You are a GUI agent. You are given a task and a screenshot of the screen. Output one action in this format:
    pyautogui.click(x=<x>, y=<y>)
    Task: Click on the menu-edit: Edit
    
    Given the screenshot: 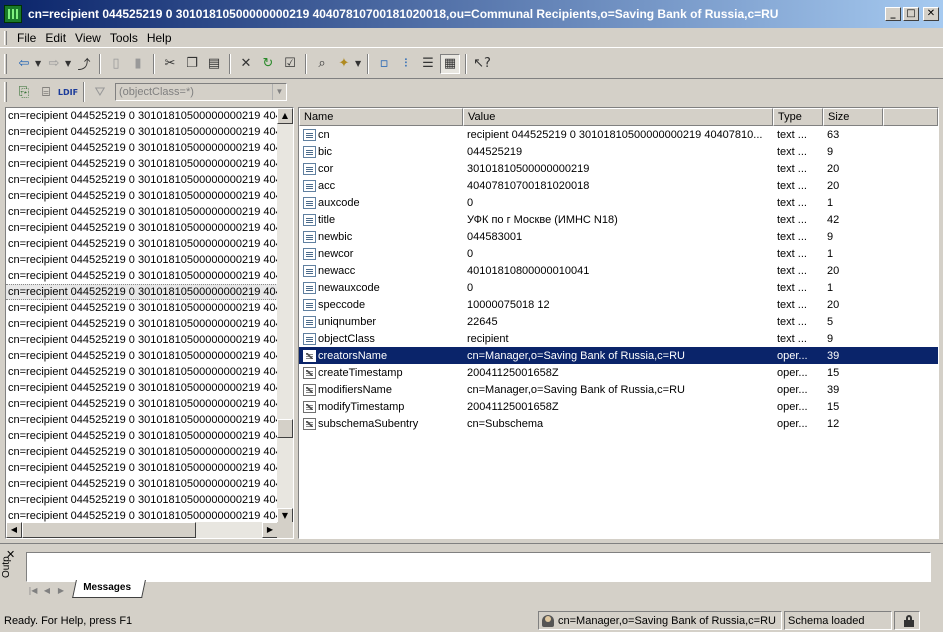 What is the action you would take?
    pyautogui.click(x=60, y=38)
    